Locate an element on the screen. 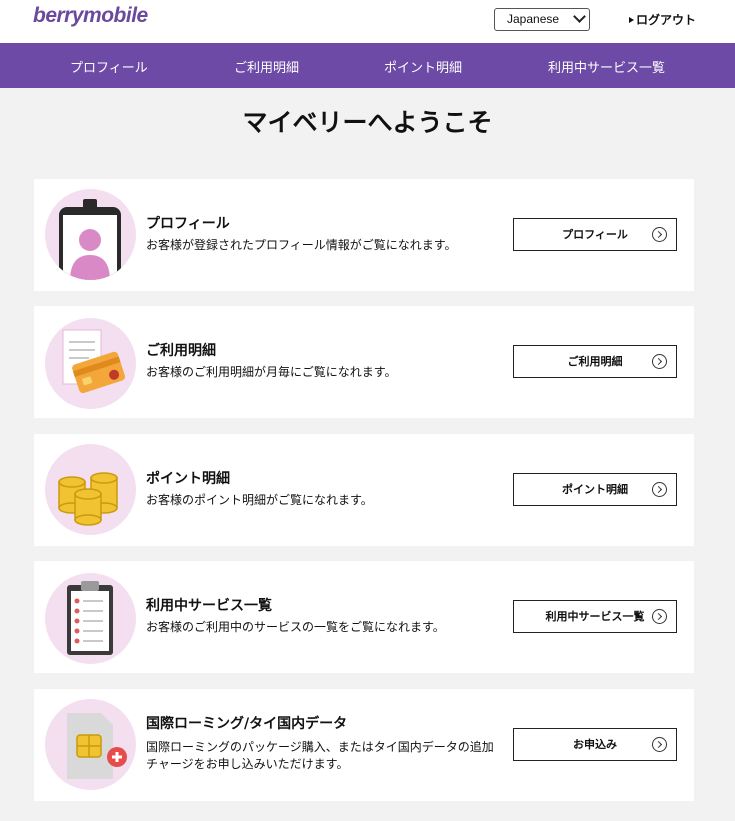  language-select: Japanese is located at coordinates (542, 19).